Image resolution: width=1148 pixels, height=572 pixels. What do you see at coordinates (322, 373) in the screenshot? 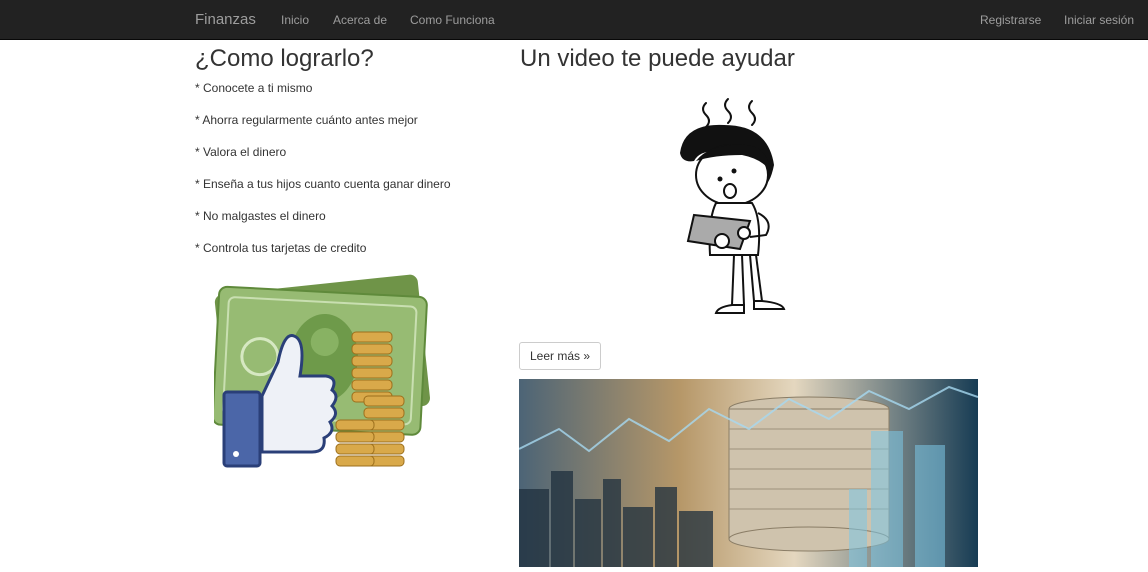
I see `money-thumbs-up-image` at bounding box center [322, 373].